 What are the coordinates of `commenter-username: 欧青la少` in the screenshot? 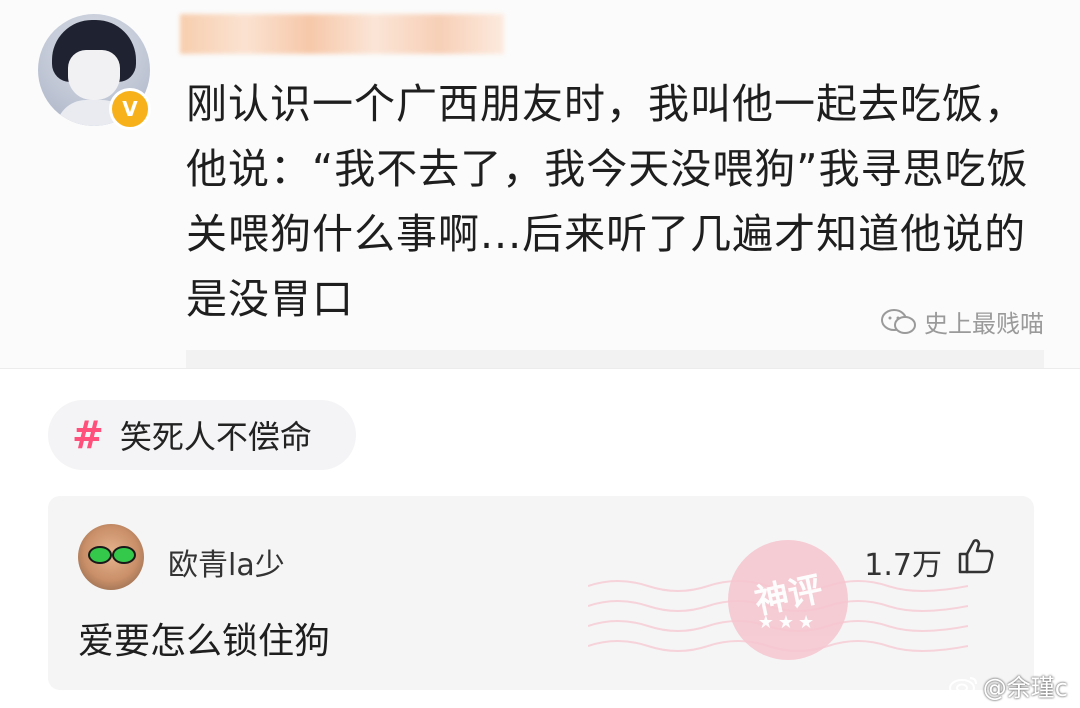 It's located at (226, 562).